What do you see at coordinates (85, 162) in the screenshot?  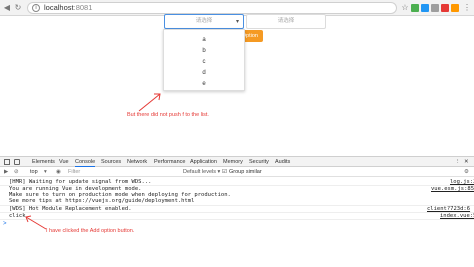 I see `tab-console: Console` at bounding box center [85, 162].